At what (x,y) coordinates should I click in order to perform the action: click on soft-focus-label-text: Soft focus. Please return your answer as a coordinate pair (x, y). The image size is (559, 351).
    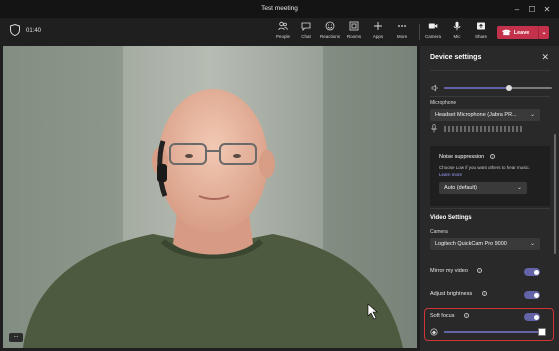
    Looking at the image, I should click on (442, 316).